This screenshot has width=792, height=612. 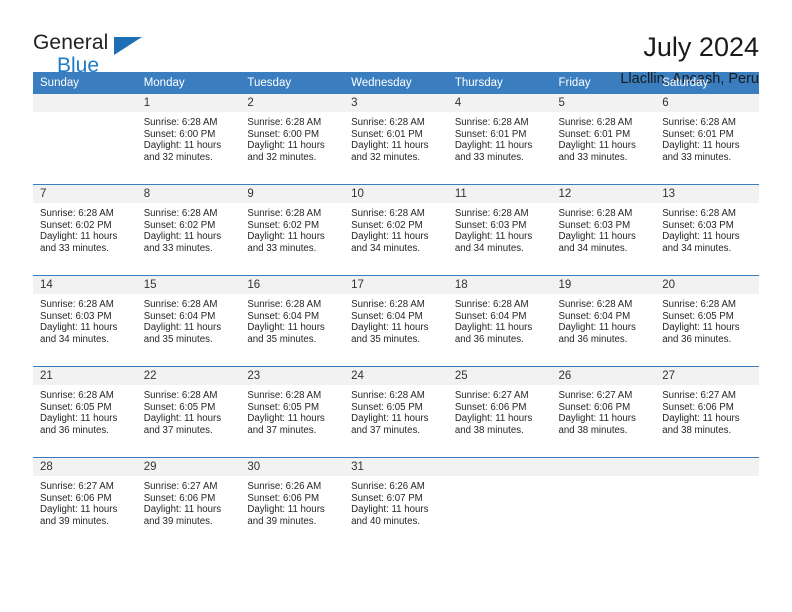 What do you see at coordinates (499, 103) in the screenshot?
I see `day-number: 4` at bounding box center [499, 103].